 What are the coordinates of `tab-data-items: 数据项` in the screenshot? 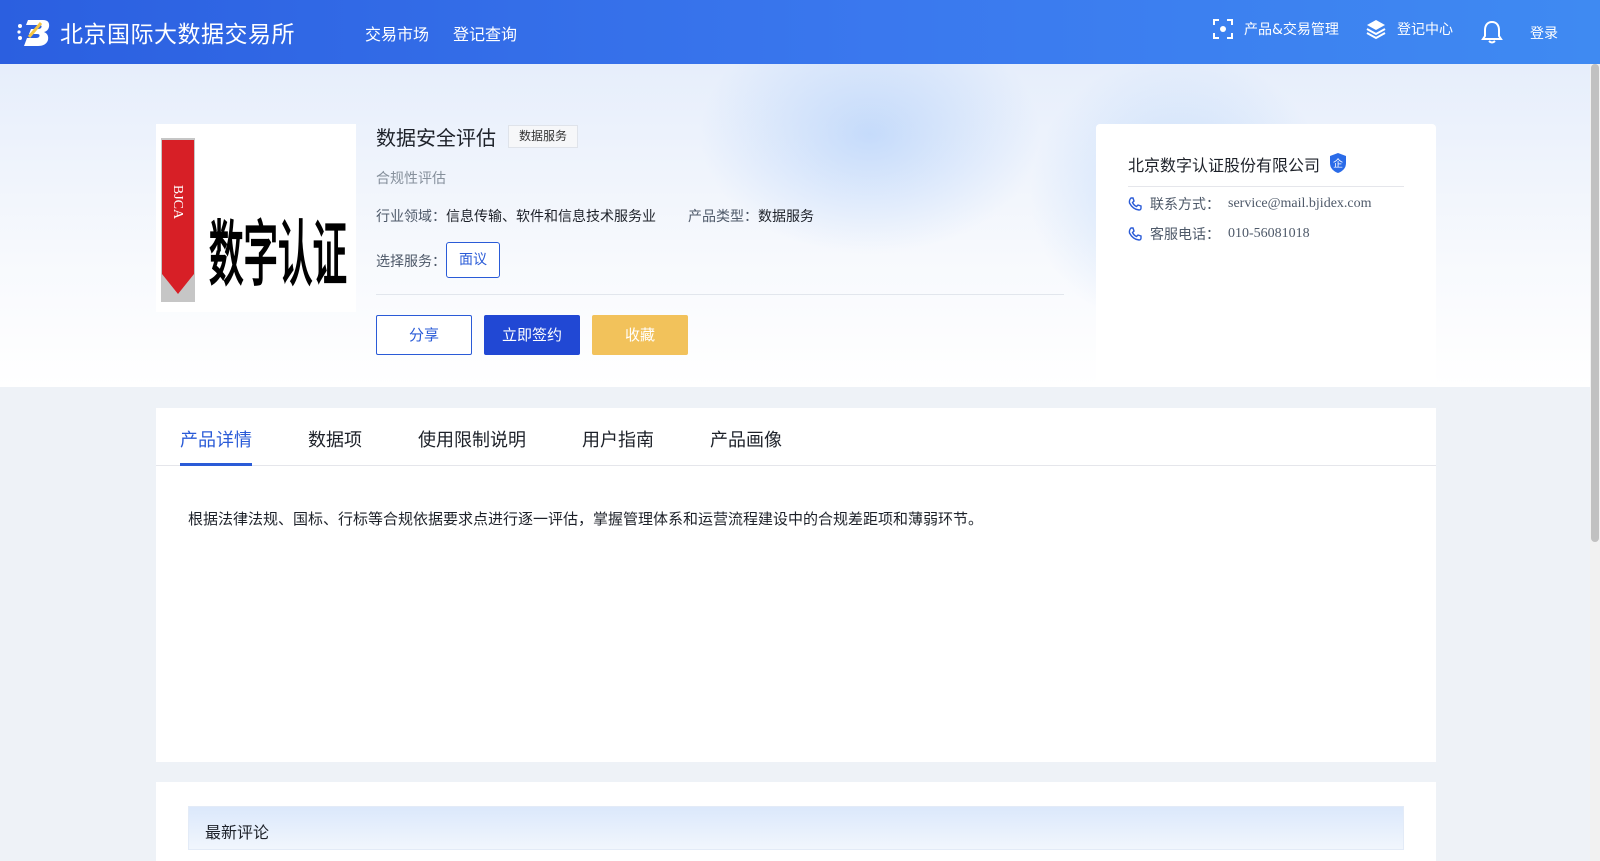 It's located at (335, 439).